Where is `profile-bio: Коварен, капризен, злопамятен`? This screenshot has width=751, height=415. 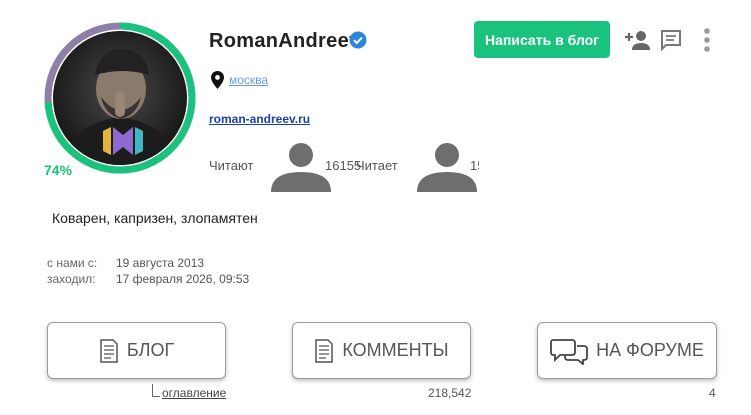 profile-bio: Коварен, капризен, злопамятен is located at coordinates (155, 218).